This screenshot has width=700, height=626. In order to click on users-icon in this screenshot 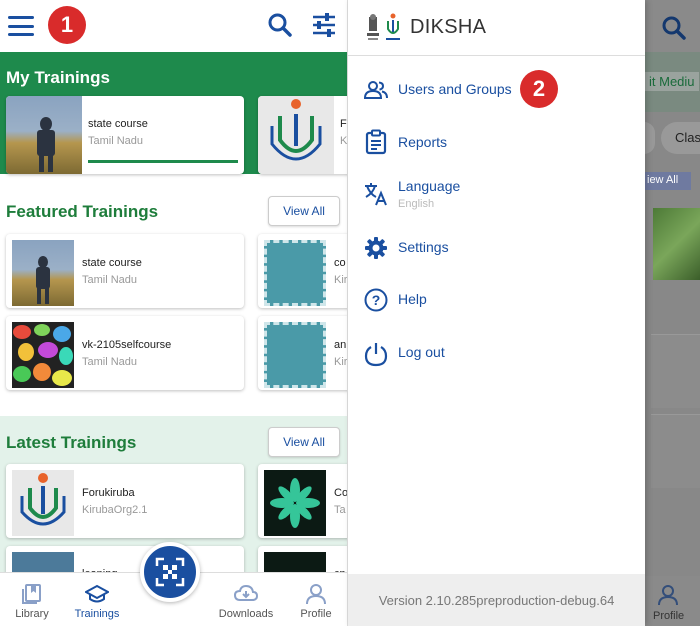, I will do `click(376, 90)`.